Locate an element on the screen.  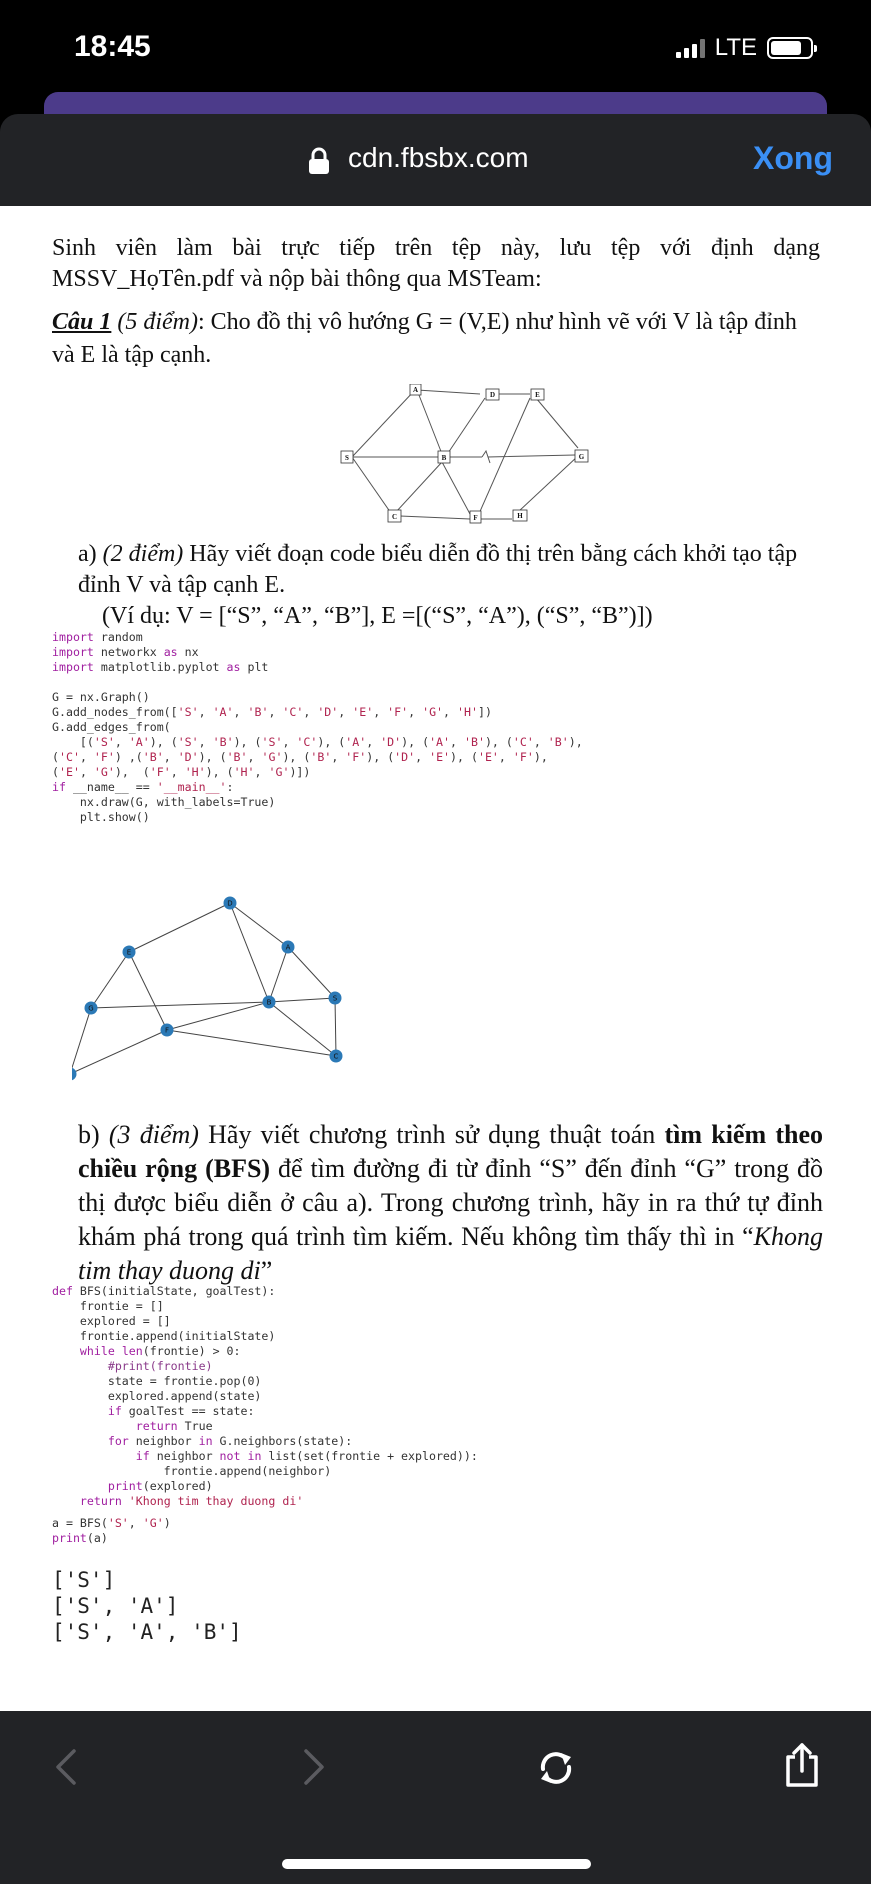
code-block-3: a = BFS('S', 'G') print(a) is located at coordinates (111, 1531).